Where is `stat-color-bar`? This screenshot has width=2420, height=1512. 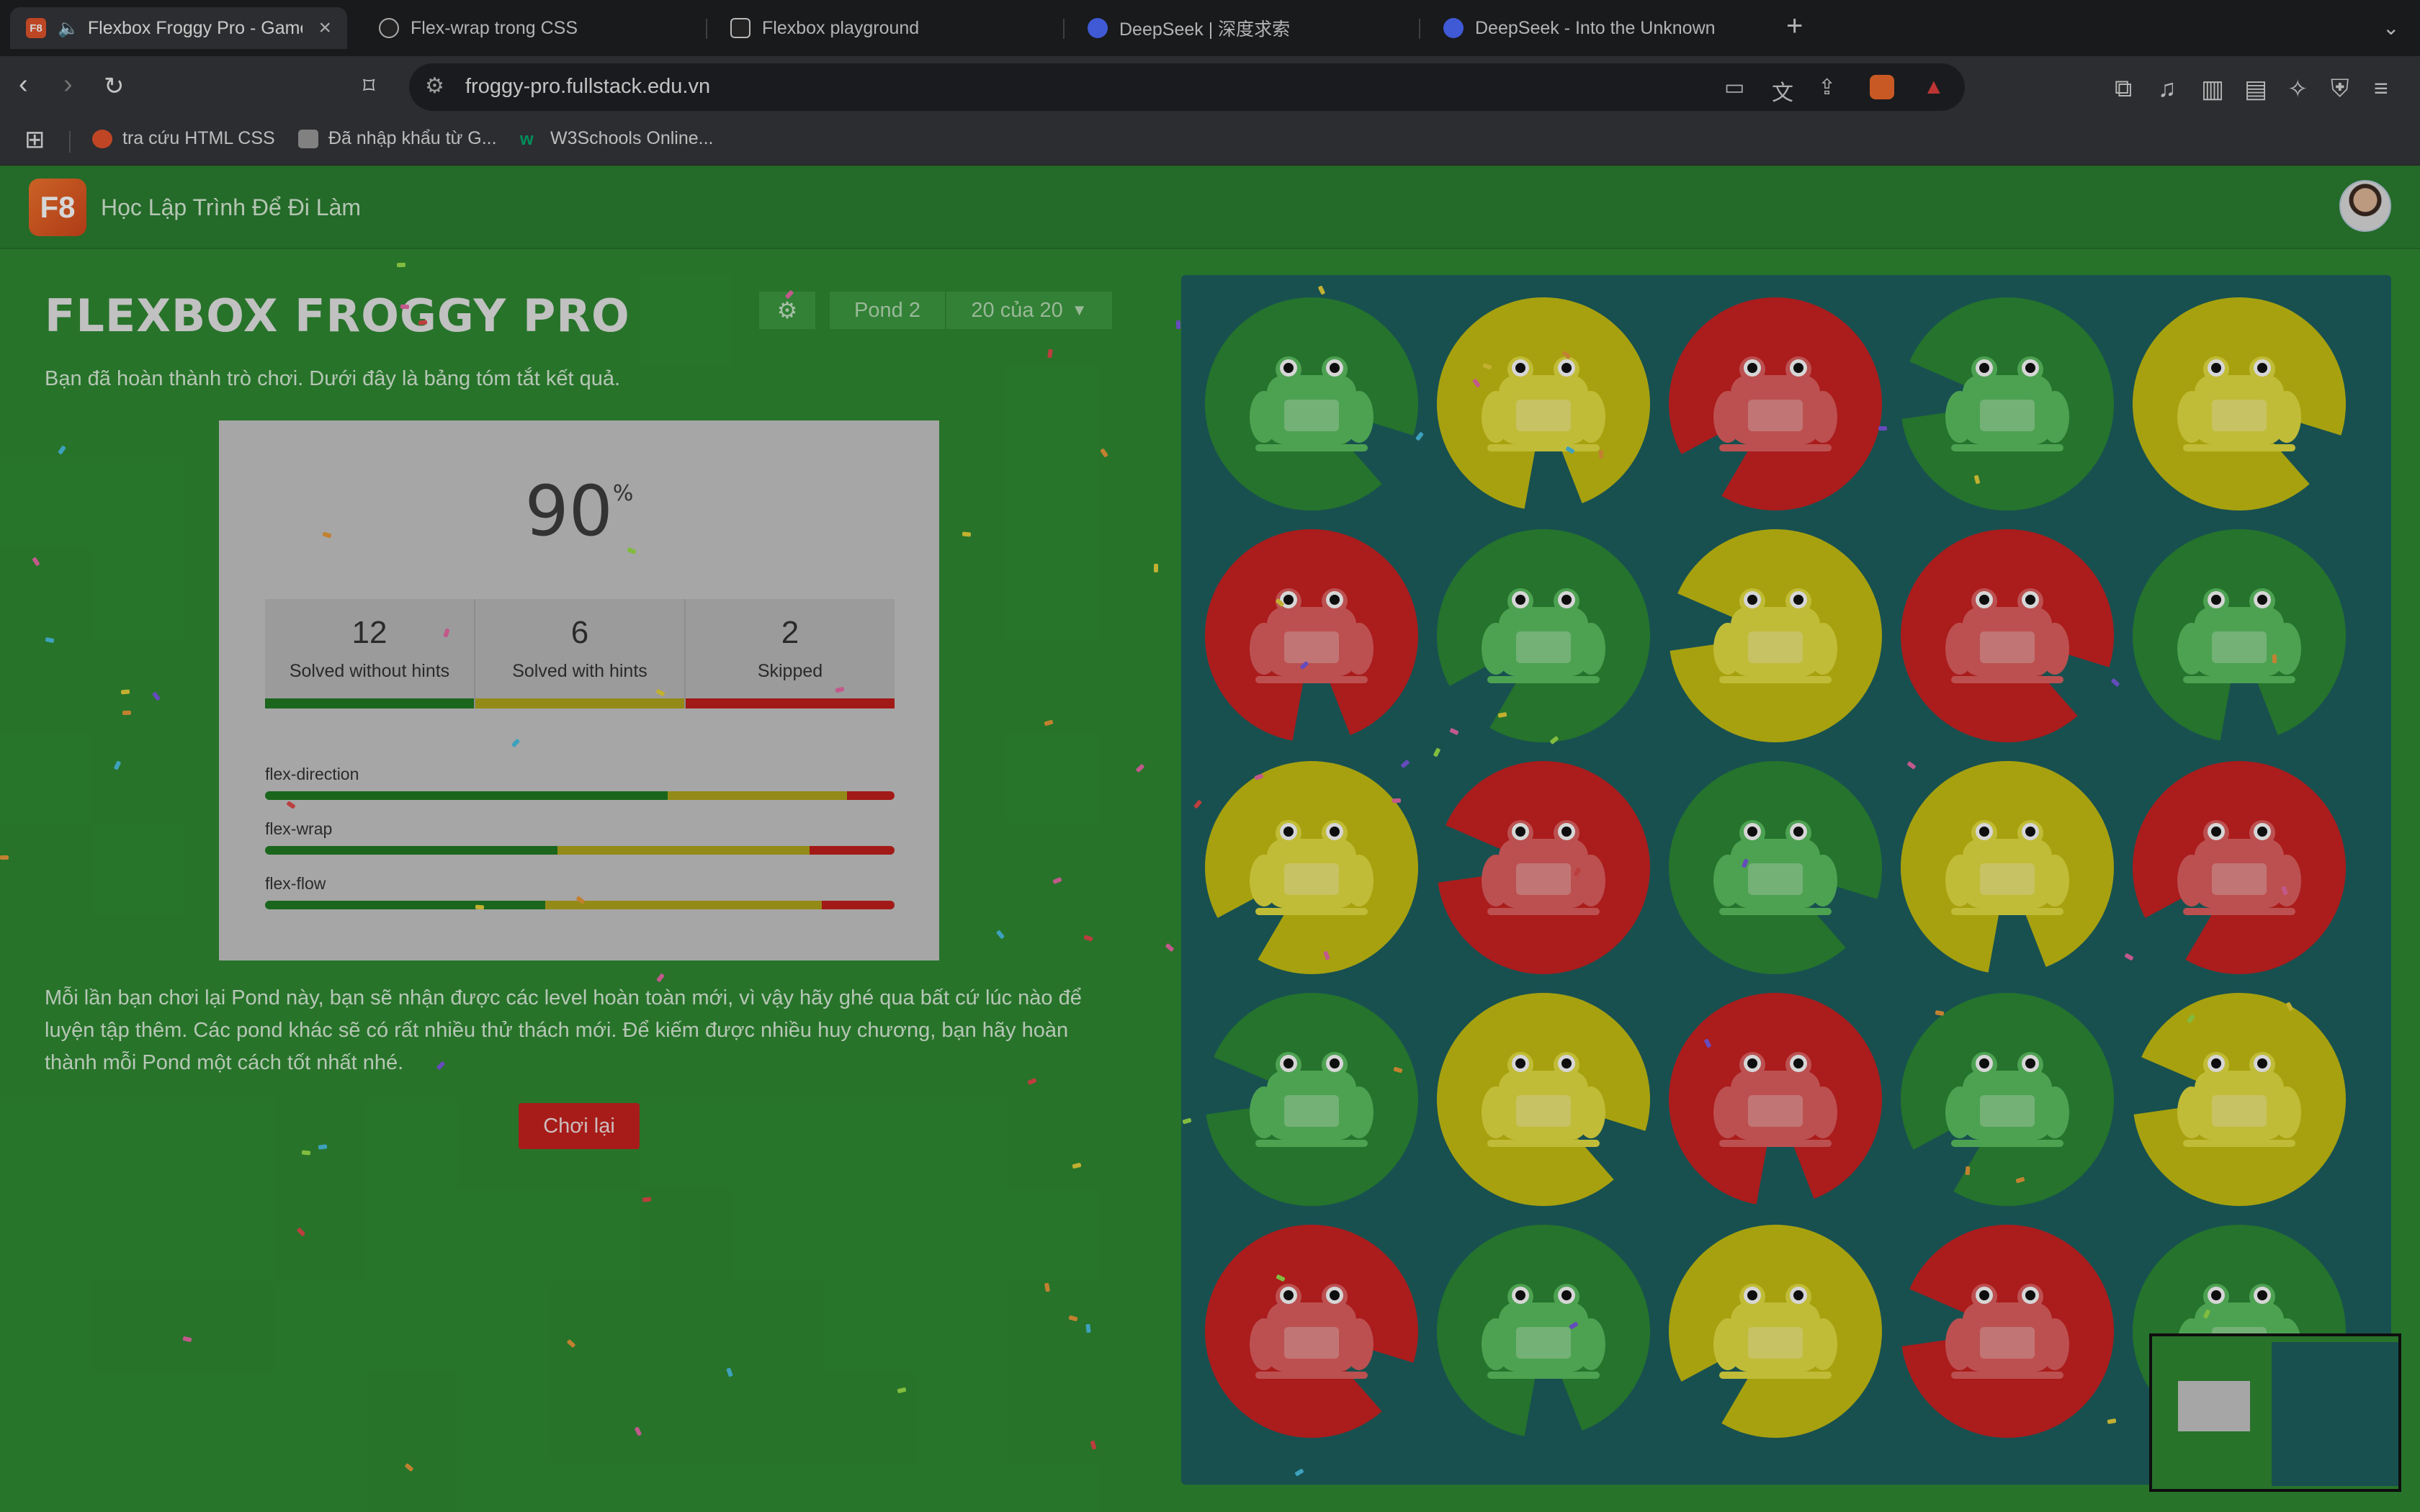 stat-color-bar is located at coordinates (579, 703).